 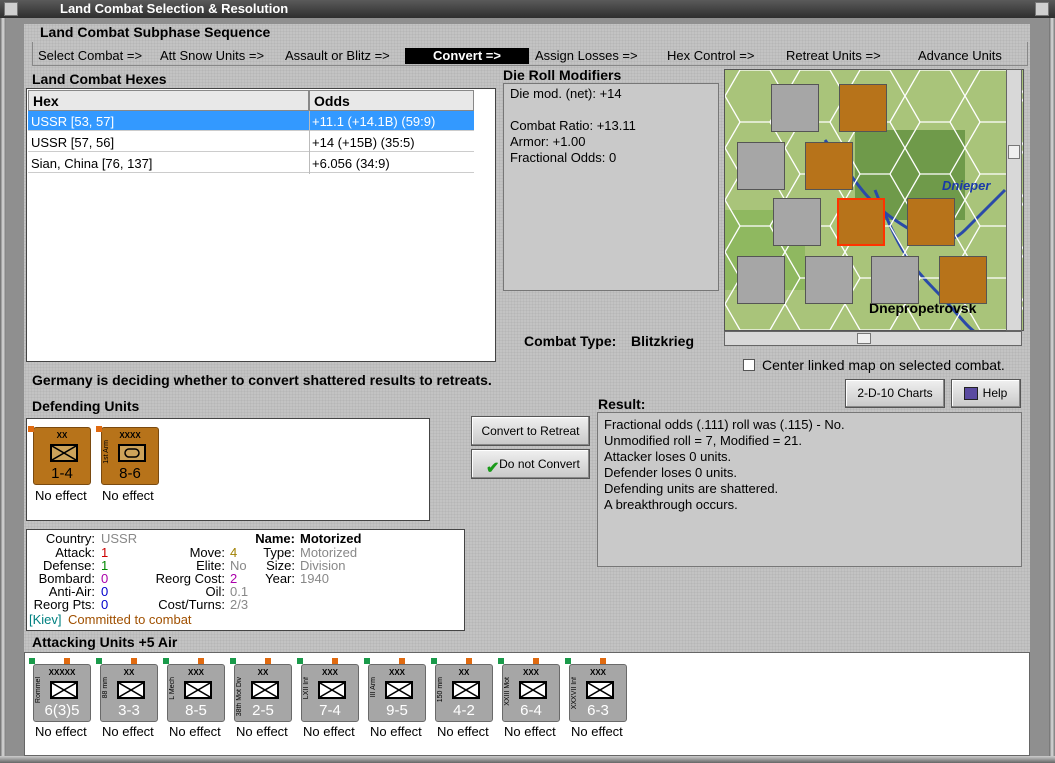 What do you see at coordinates (64, 453) in the screenshot?
I see `infantry-symbol-icon` at bounding box center [64, 453].